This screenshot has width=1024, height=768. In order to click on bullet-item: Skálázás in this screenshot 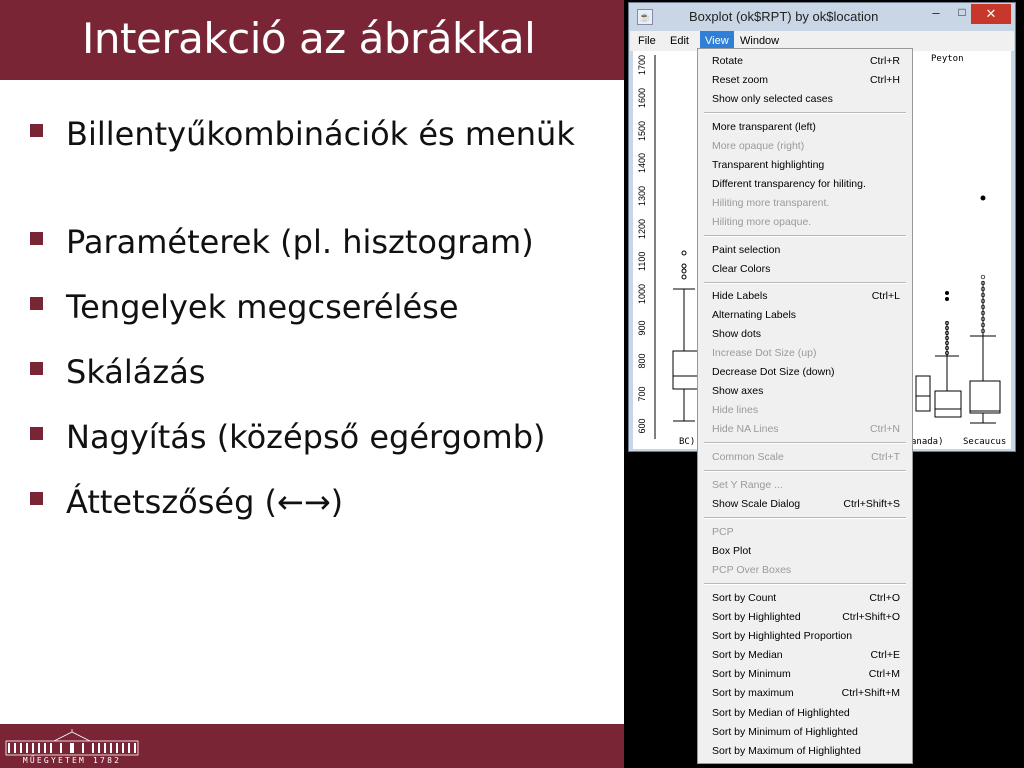, I will do `click(322, 372)`.